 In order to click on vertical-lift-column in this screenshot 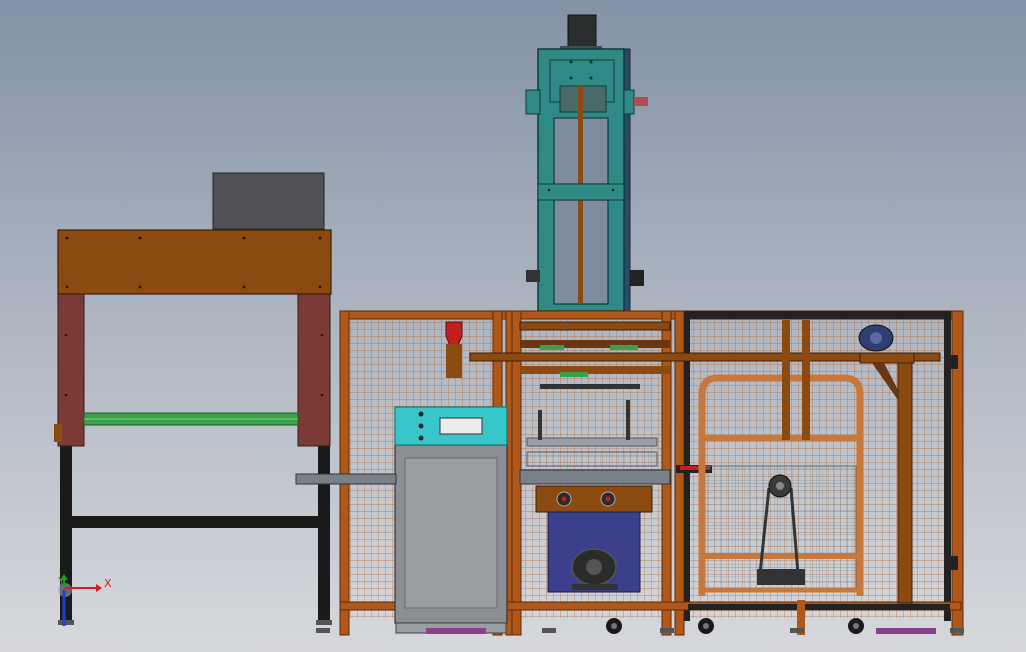, I will do `click(586, 163)`.